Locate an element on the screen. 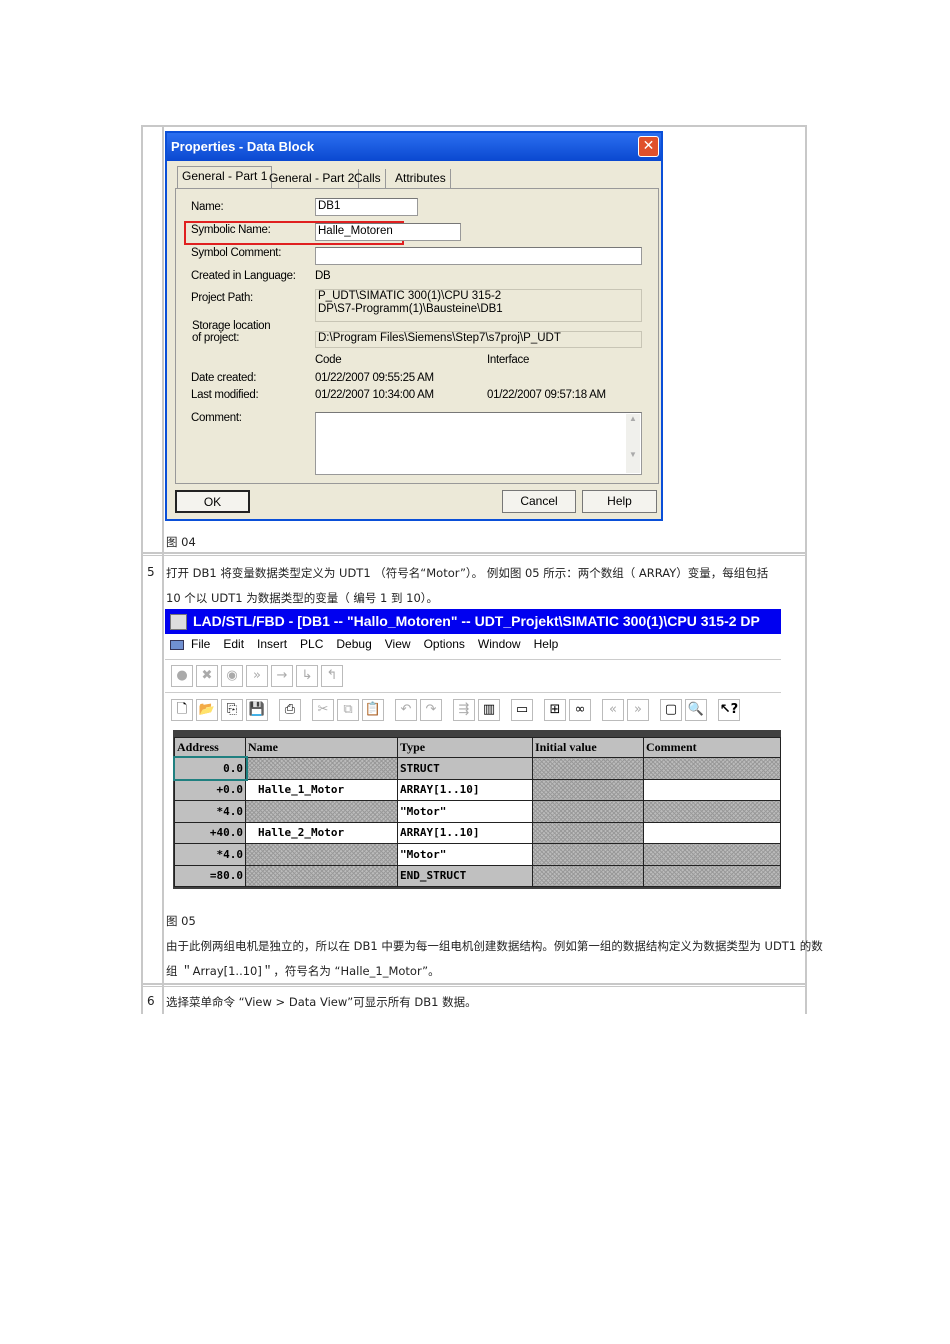  table-row: 0.0 STRUCT is located at coordinates (476, 768).